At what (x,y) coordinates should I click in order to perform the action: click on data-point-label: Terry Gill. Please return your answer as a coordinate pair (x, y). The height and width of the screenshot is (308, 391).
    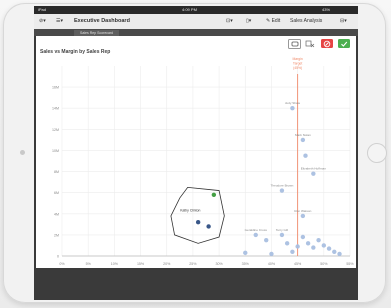
    Looking at the image, I should click on (282, 230).